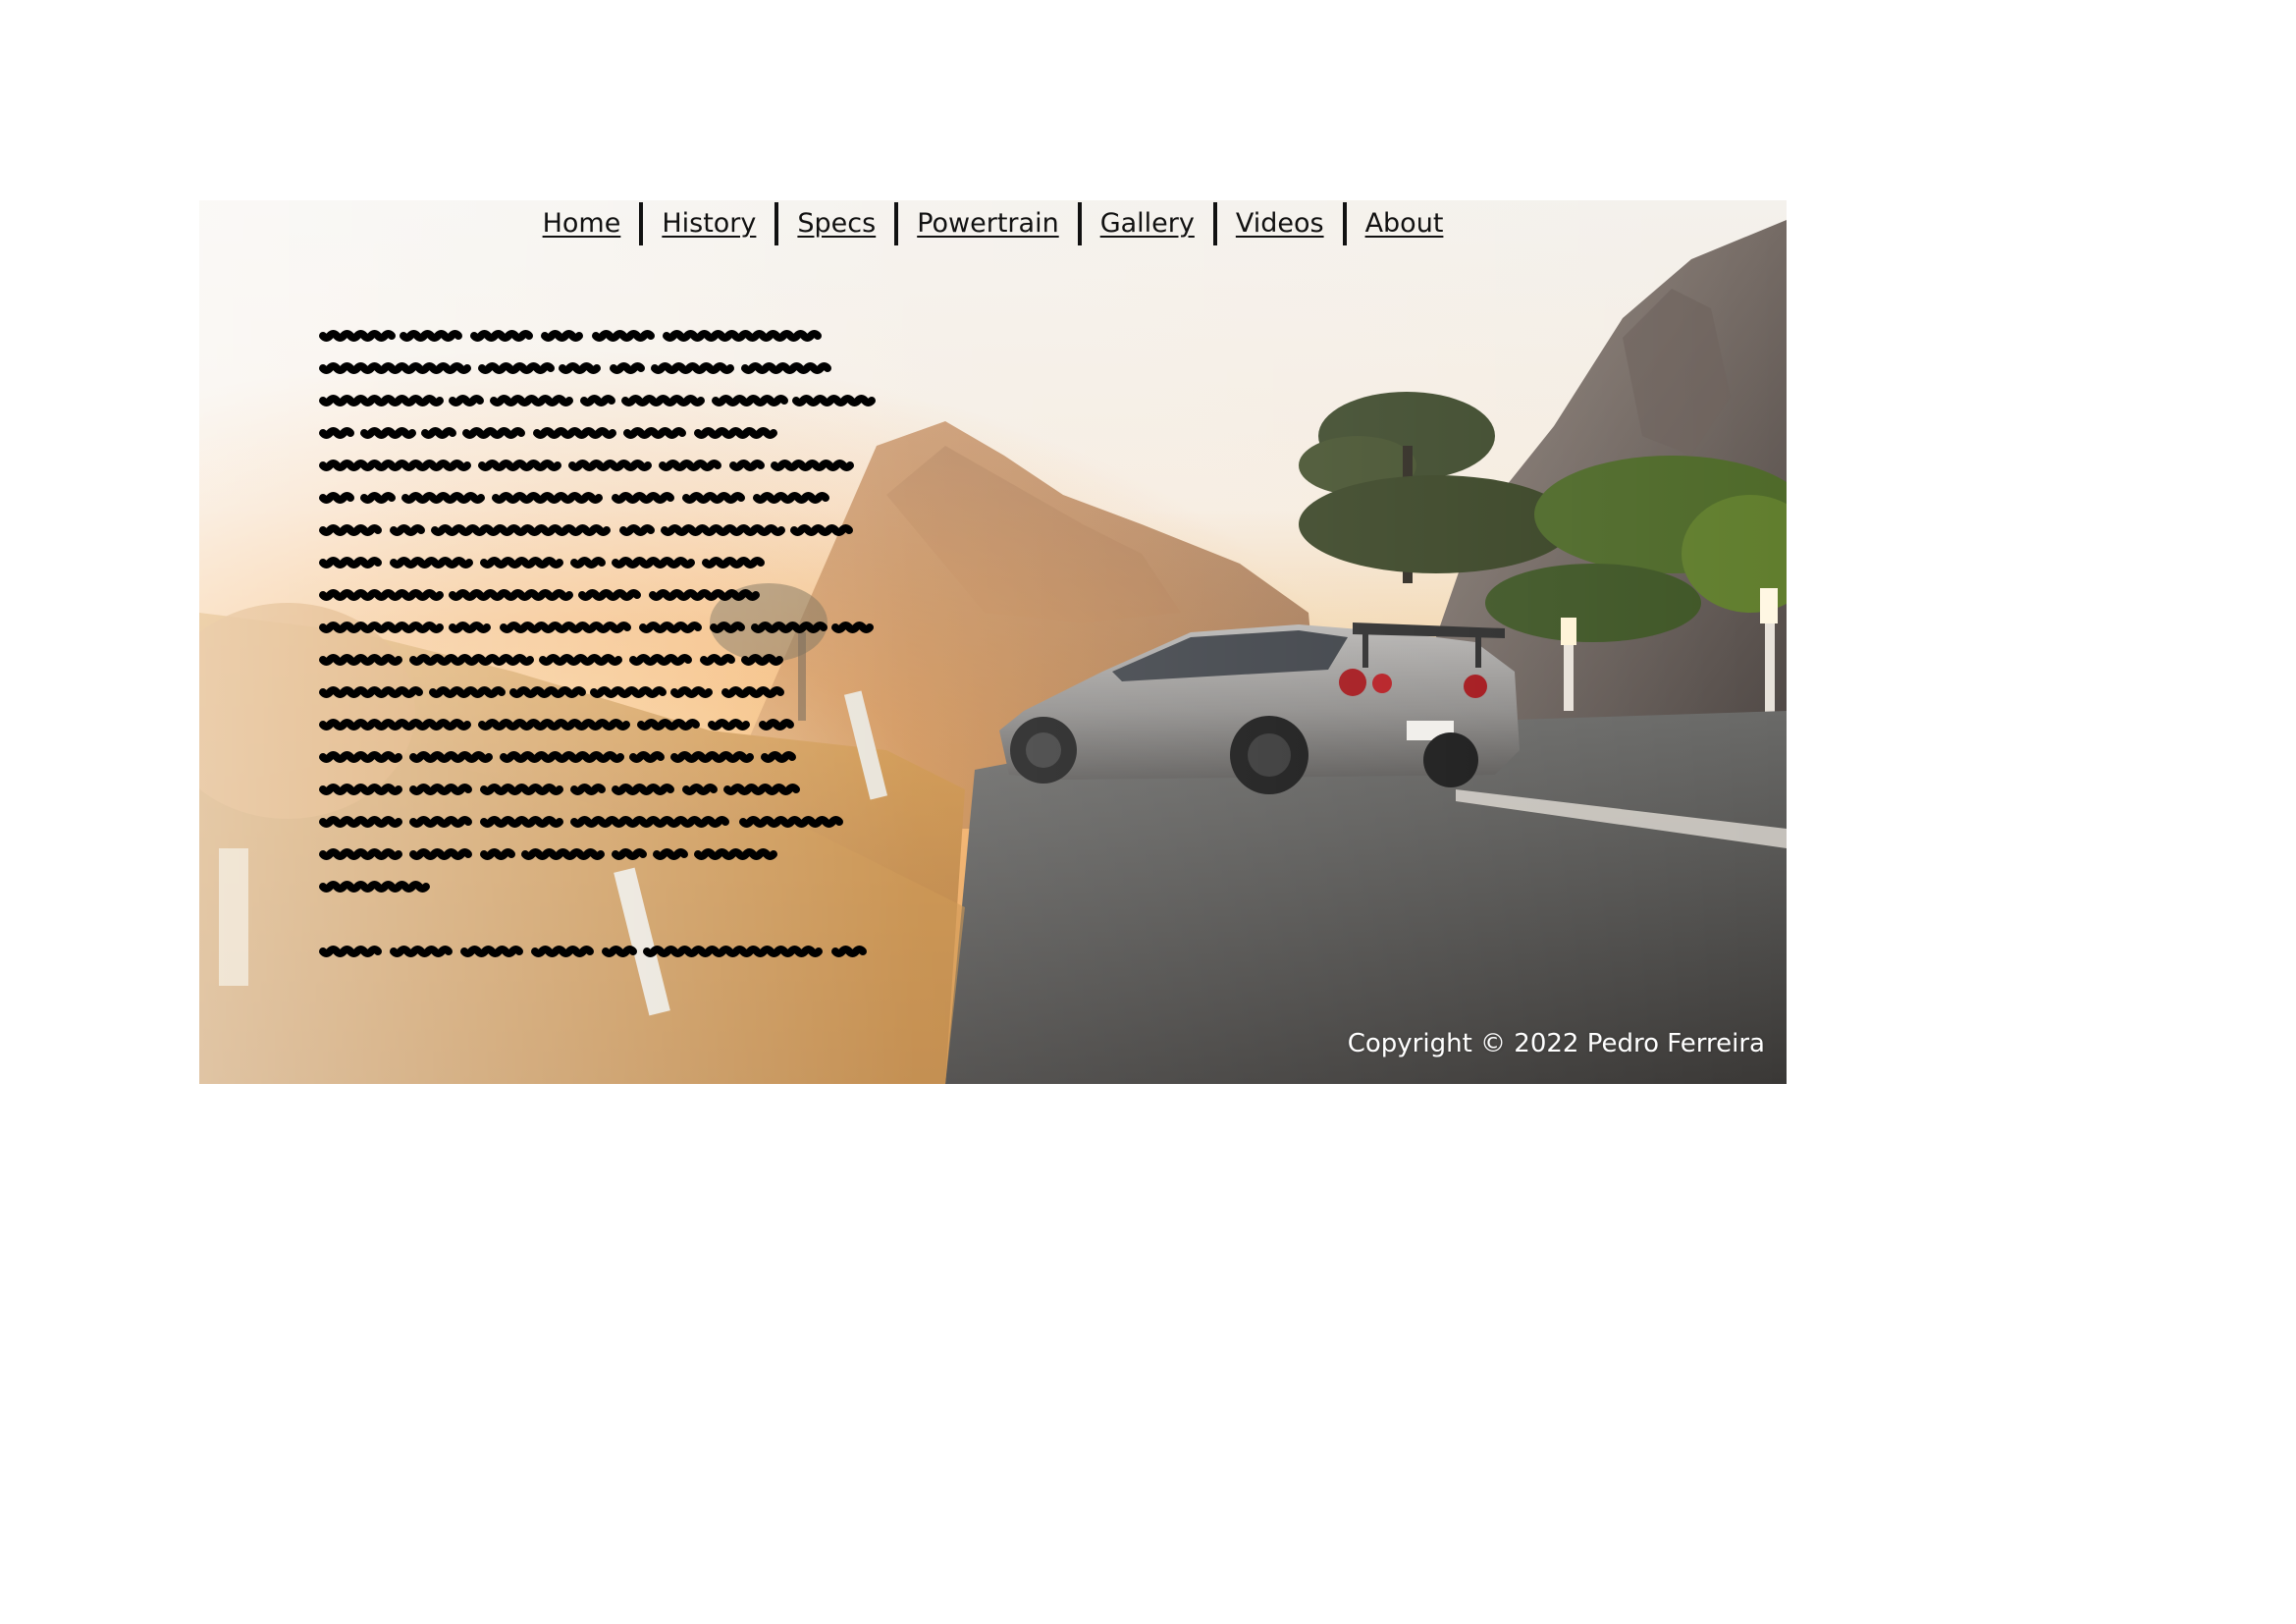 This screenshot has width=2296, height=1624. I want to click on nav-link-history: History, so click(709, 223).